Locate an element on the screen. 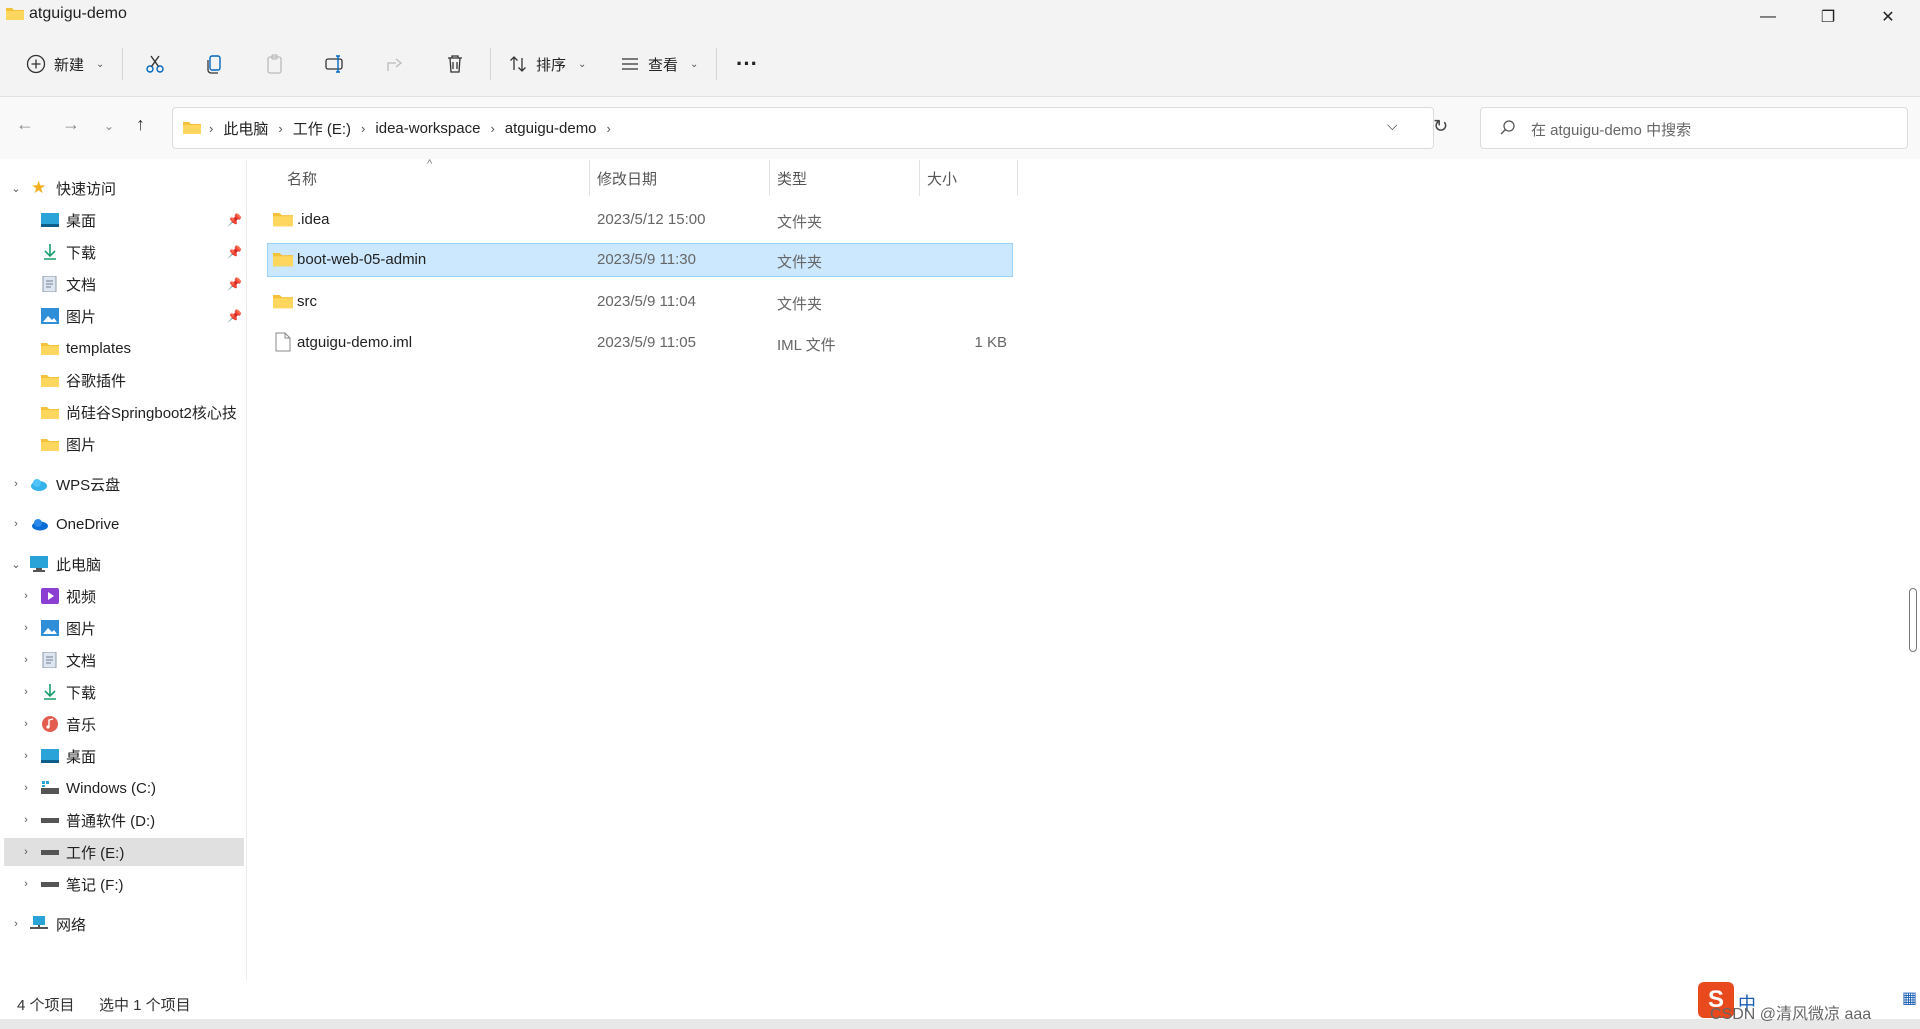  sidebar-item-quick-access: ⌄ ★ 快速访问 is located at coordinates (123, 188).